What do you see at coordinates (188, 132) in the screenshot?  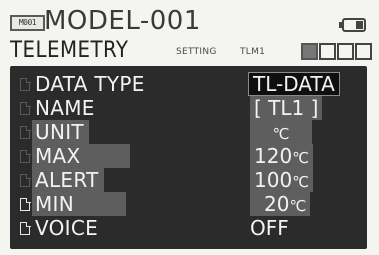 I see `row-unit: UNIT ℃` at bounding box center [188, 132].